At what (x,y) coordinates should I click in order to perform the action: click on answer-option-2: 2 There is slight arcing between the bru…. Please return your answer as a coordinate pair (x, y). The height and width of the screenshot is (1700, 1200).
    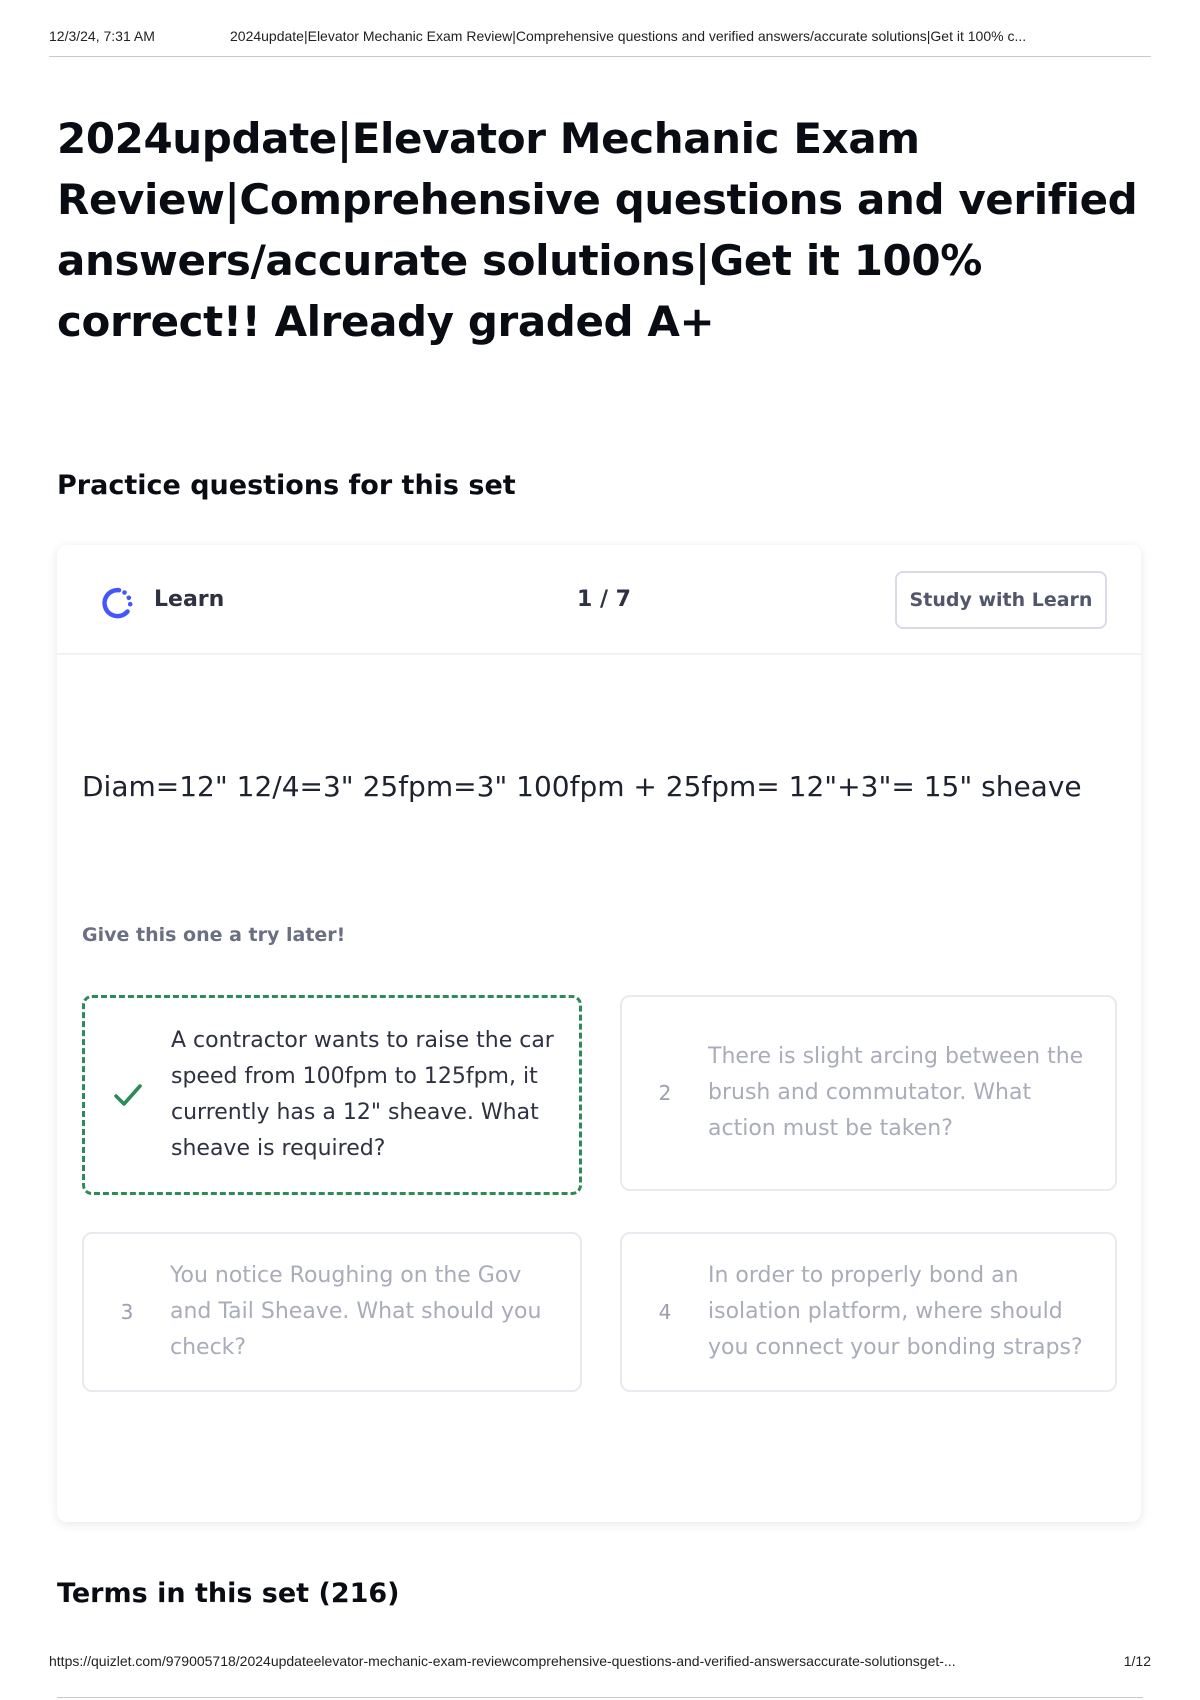
    Looking at the image, I should click on (868, 1093).